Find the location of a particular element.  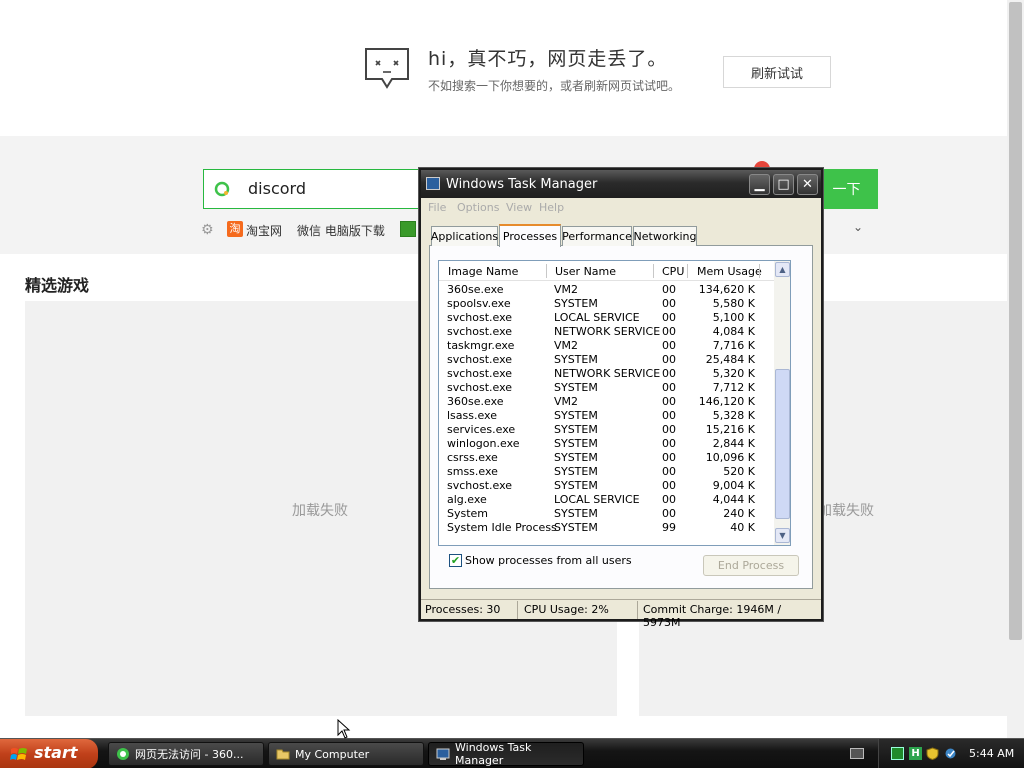

process-mem-usage: 15,216 K is located at coordinates (730, 429).